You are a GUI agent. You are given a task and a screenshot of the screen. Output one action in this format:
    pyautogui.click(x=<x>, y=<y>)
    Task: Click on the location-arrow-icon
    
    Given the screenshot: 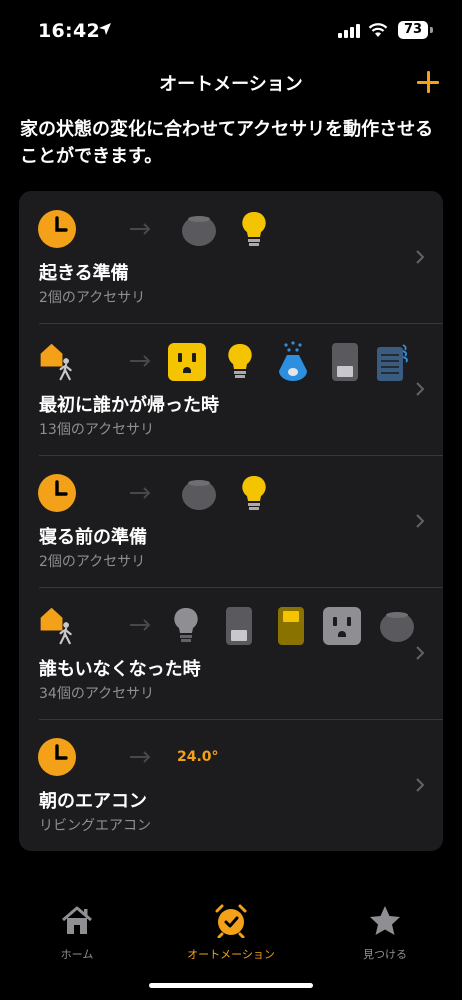 What is the action you would take?
    pyautogui.click(x=105, y=29)
    